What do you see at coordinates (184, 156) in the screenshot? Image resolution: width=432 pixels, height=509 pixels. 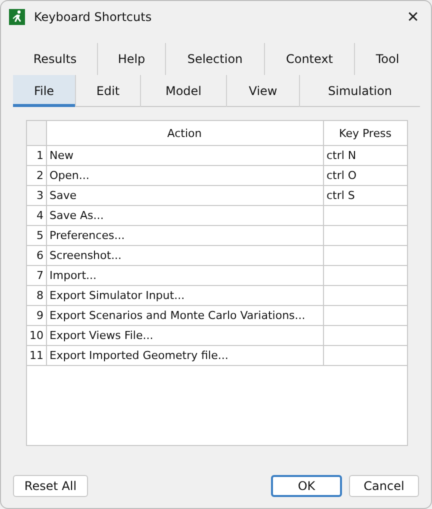 I see `table-cell: New` at bounding box center [184, 156].